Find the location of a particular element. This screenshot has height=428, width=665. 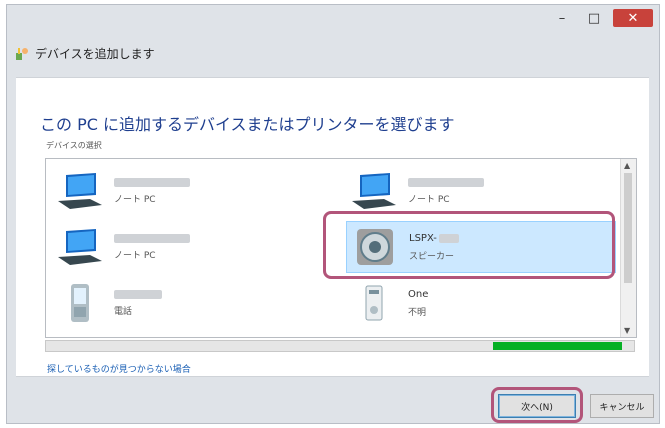

next-highlight-frame is located at coordinates (537, 405).